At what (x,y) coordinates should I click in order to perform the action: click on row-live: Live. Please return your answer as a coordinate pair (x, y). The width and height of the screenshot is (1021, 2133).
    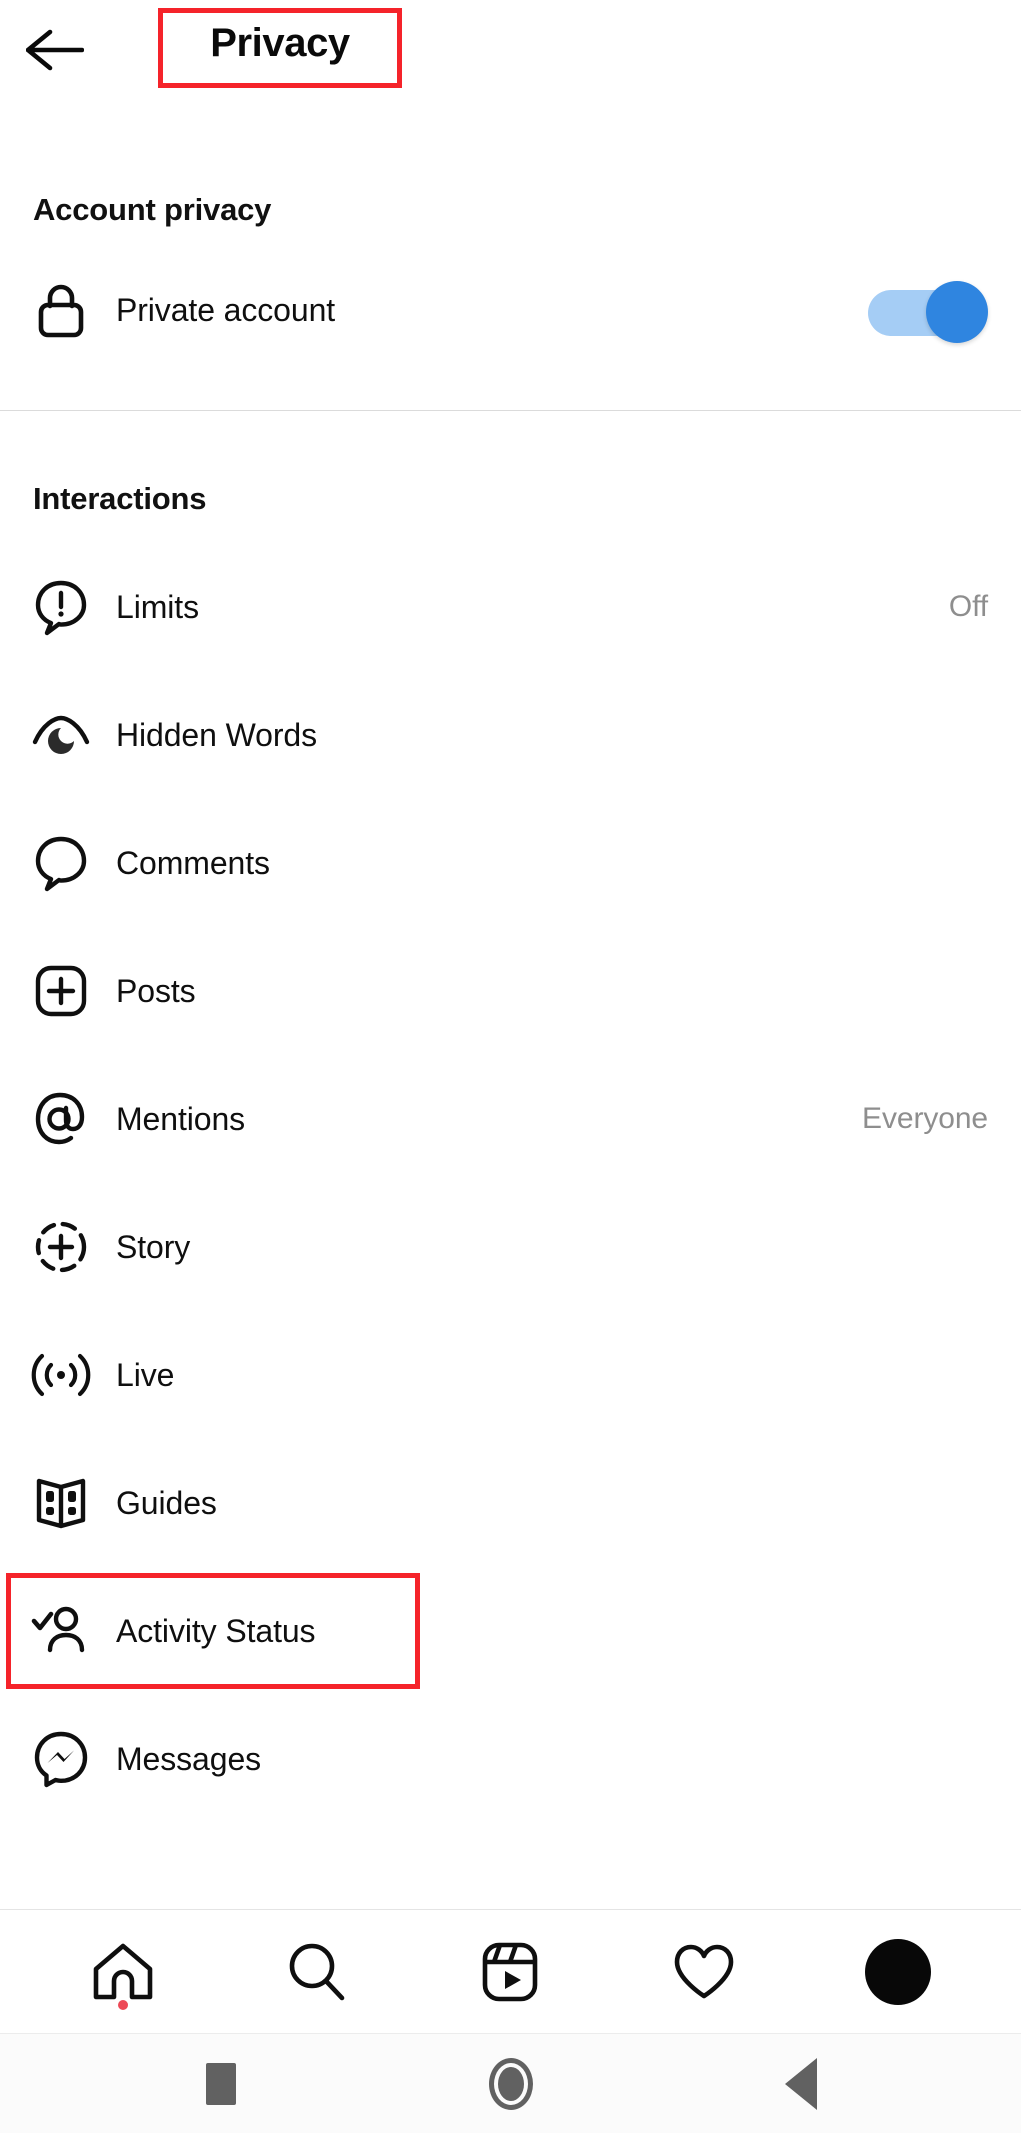
    Looking at the image, I should click on (510, 1375).